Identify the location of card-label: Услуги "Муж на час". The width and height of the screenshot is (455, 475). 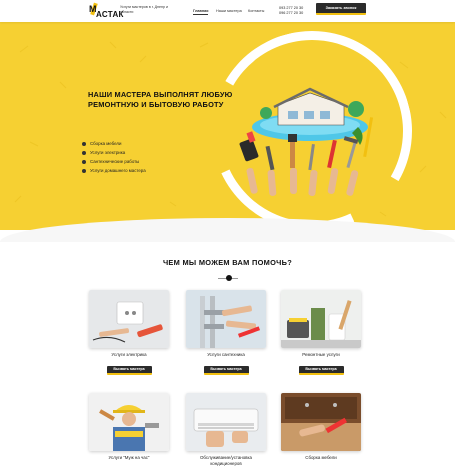
(129, 457).